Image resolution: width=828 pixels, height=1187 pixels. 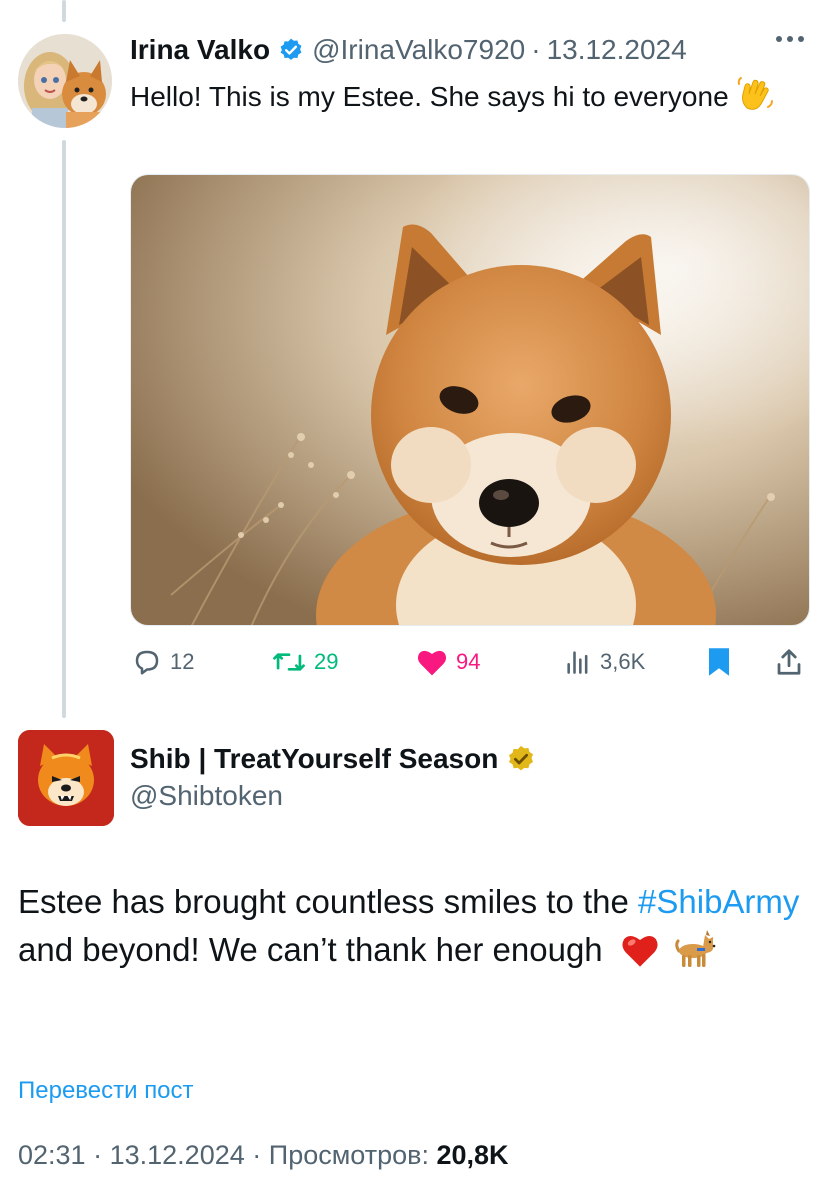 What do you see at coordinates (310, 949) in the screenshot?
I see `tweet-text-end: and beyond! We can’t thank her enough` at bounding box center [310, 949].